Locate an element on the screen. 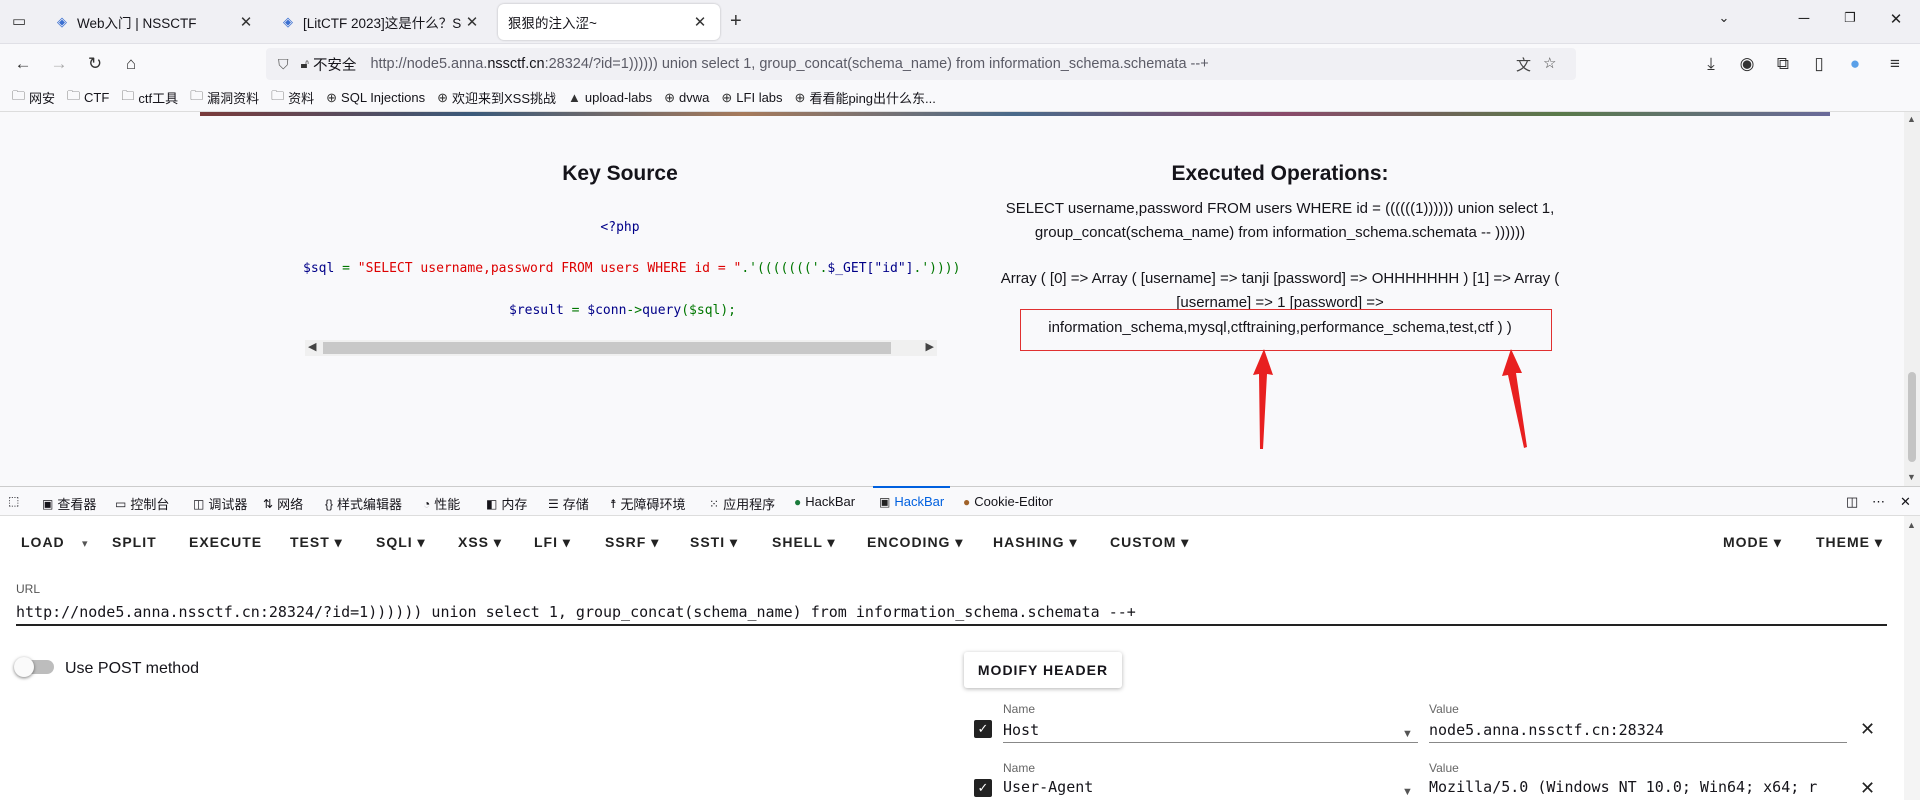  devtools-tab-inspector: ▣ 查看器 is located at coordinates (69, 503).